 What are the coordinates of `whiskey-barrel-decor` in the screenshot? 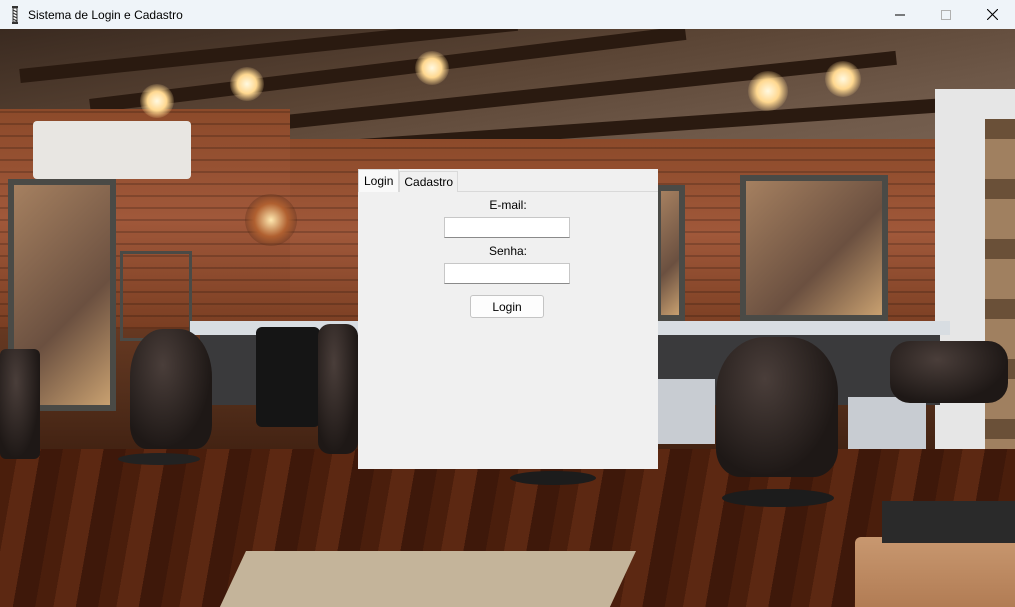 It's located at (288, 377).